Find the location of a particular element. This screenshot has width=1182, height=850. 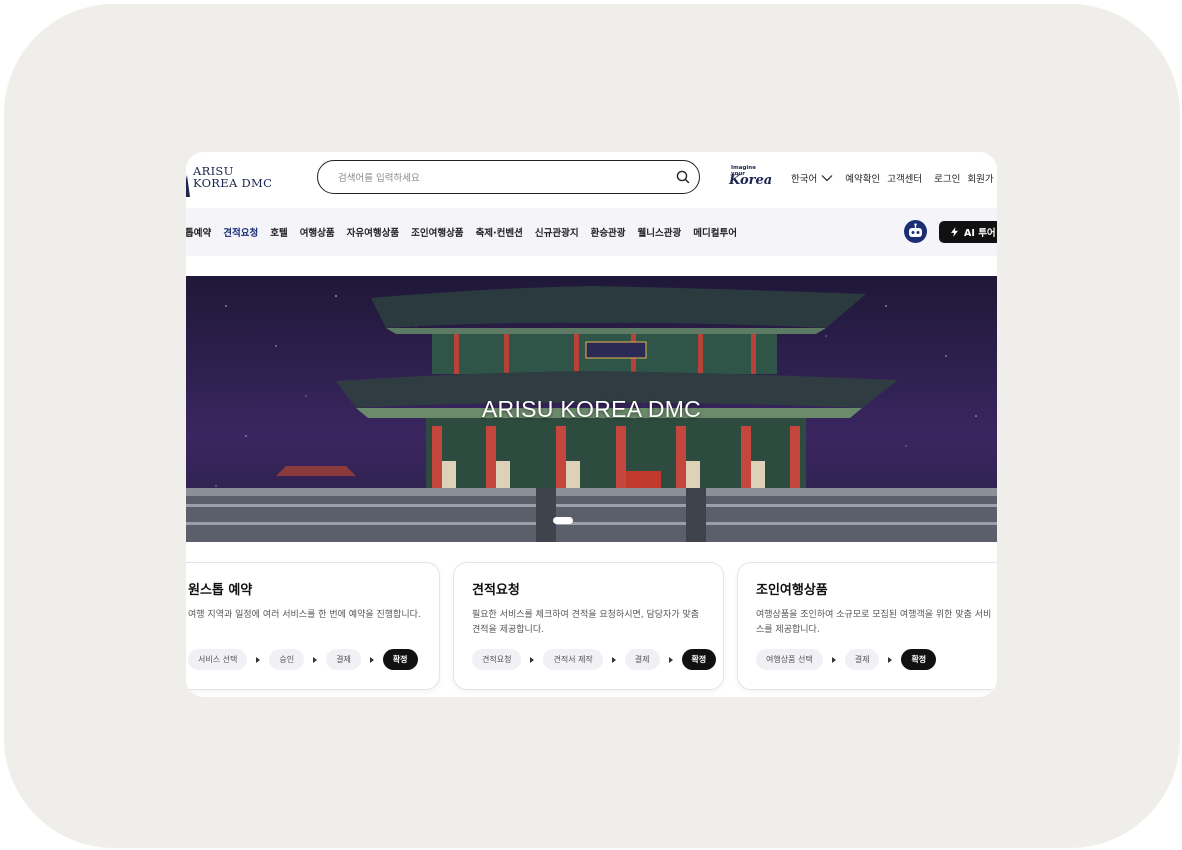

card-steps: 견적요청 견적서 제작 결제 확정 is located at coordinates (594, 659).